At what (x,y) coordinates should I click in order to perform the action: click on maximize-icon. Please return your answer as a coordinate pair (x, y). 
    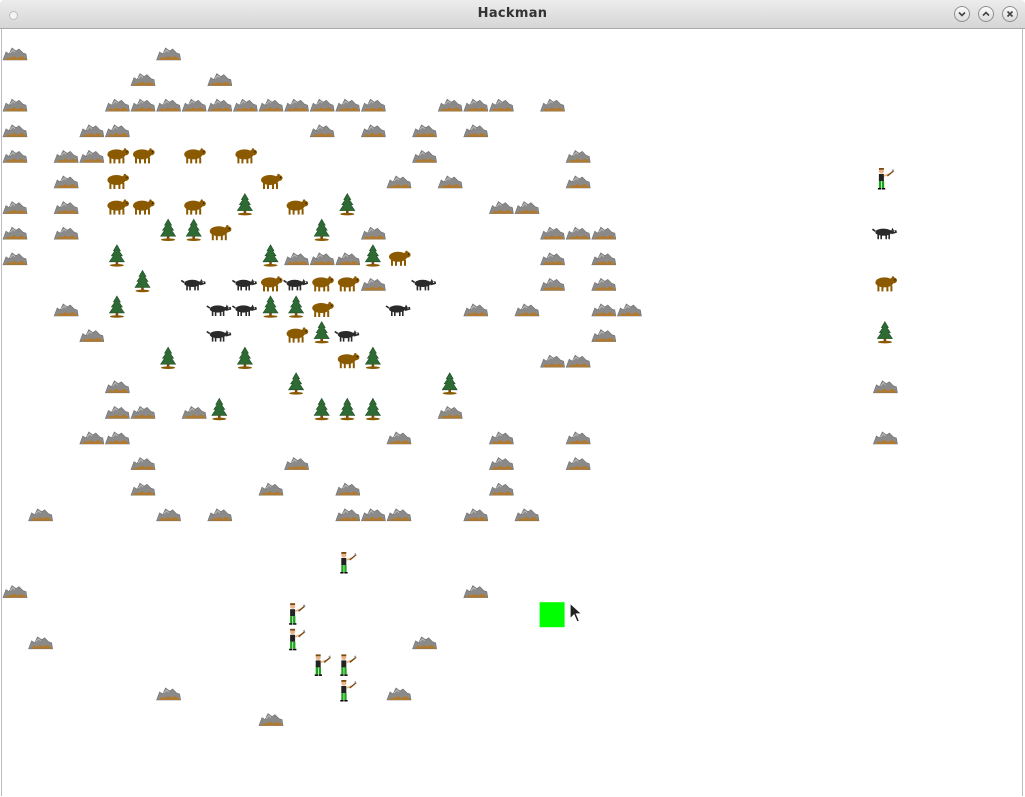
    Looking at the image, I should click on (986, 14).